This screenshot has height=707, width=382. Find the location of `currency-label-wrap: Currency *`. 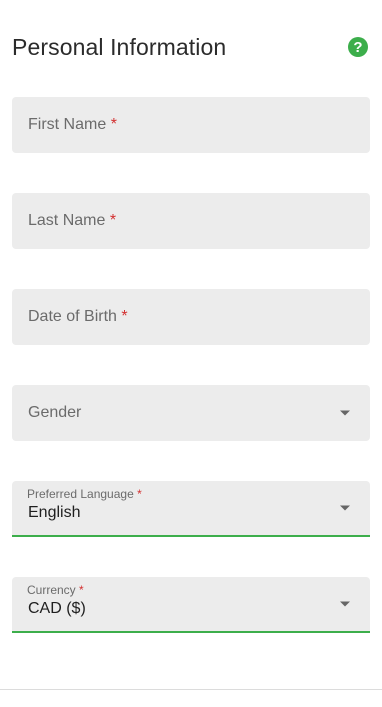

currency-label-wrap: Currency * is located at coordinates (55, 590).